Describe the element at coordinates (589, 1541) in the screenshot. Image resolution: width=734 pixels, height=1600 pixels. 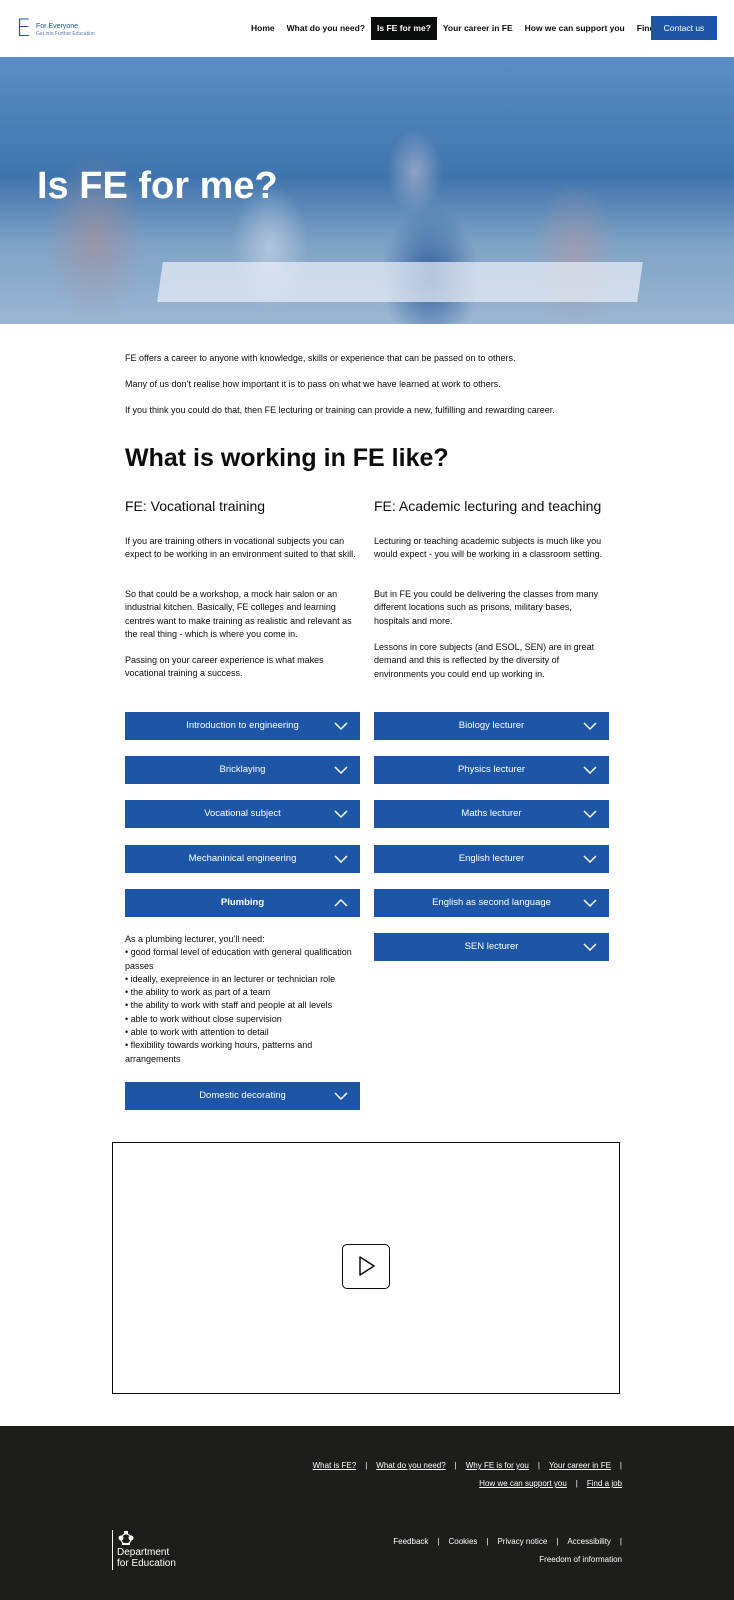
I see `footer-link-accessibility: Accessibility` at that location.